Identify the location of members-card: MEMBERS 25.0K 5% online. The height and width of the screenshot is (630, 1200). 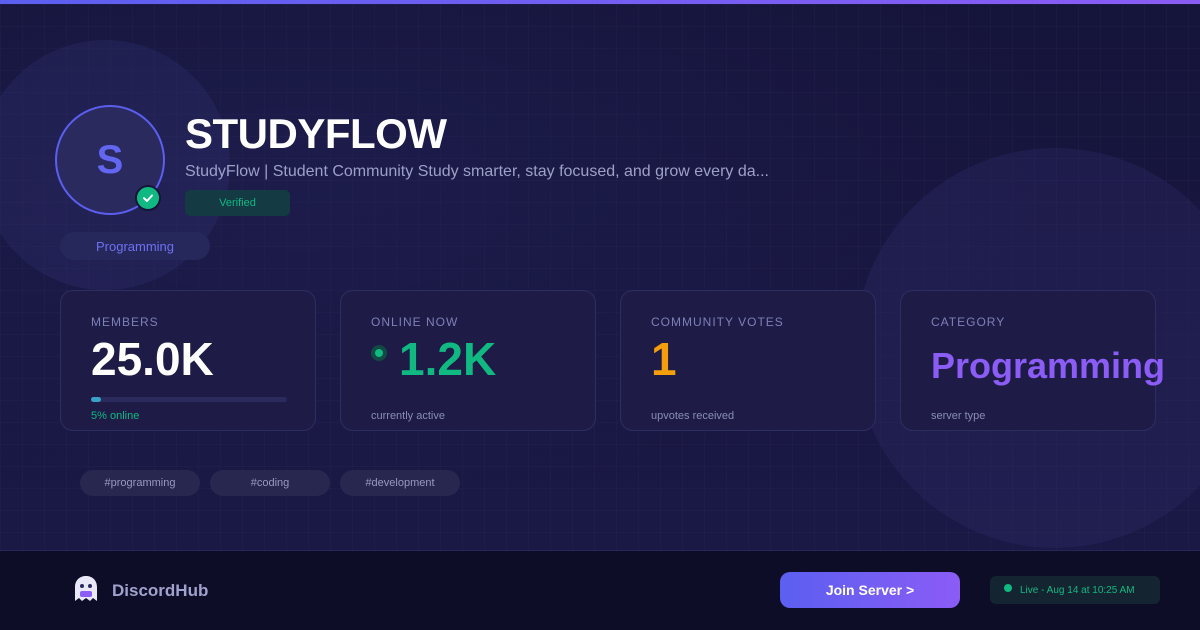
(188, 360).